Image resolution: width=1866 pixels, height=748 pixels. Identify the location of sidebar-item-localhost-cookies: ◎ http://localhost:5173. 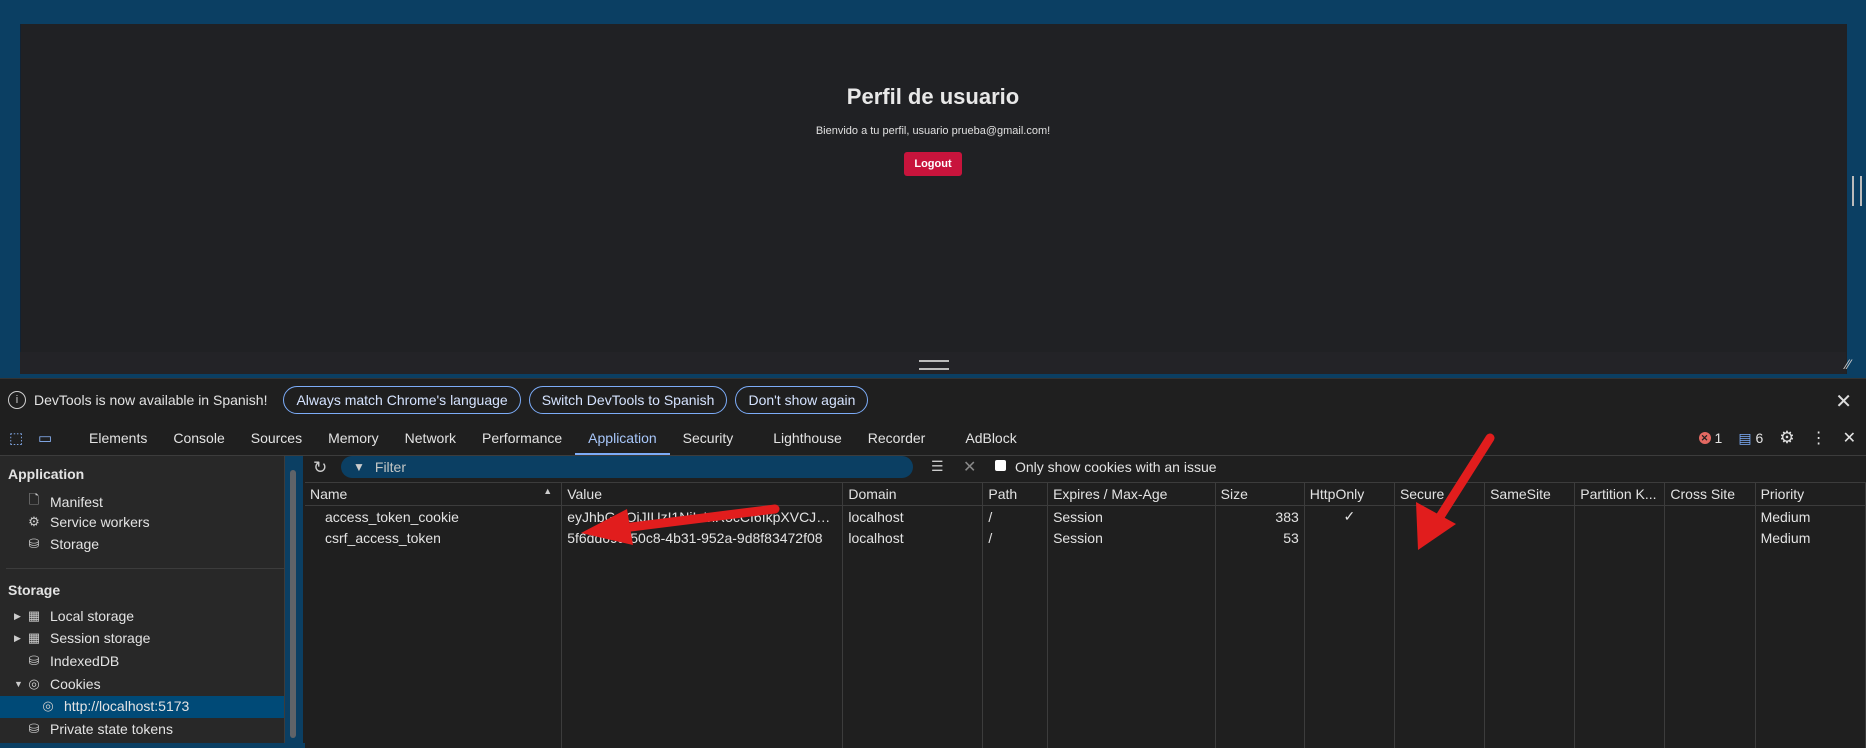
(114, 706).